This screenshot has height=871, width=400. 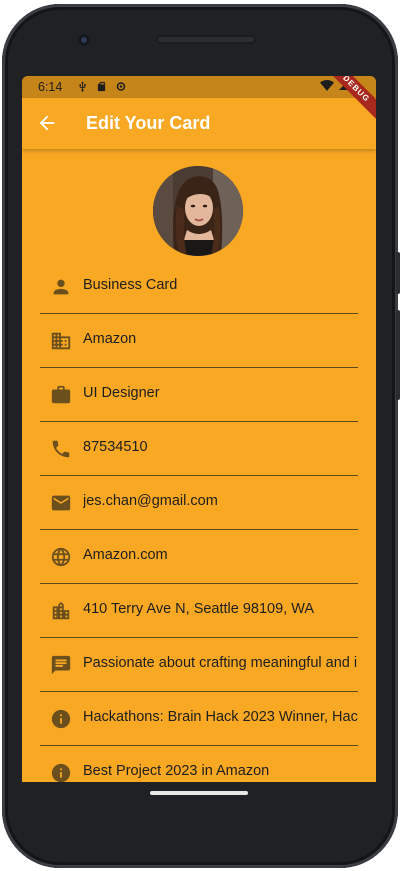 What do you see at coordinates (115, 447) in the screenshot?
I see `phone-field-value: 87534510` at bounding box center [115, 447].